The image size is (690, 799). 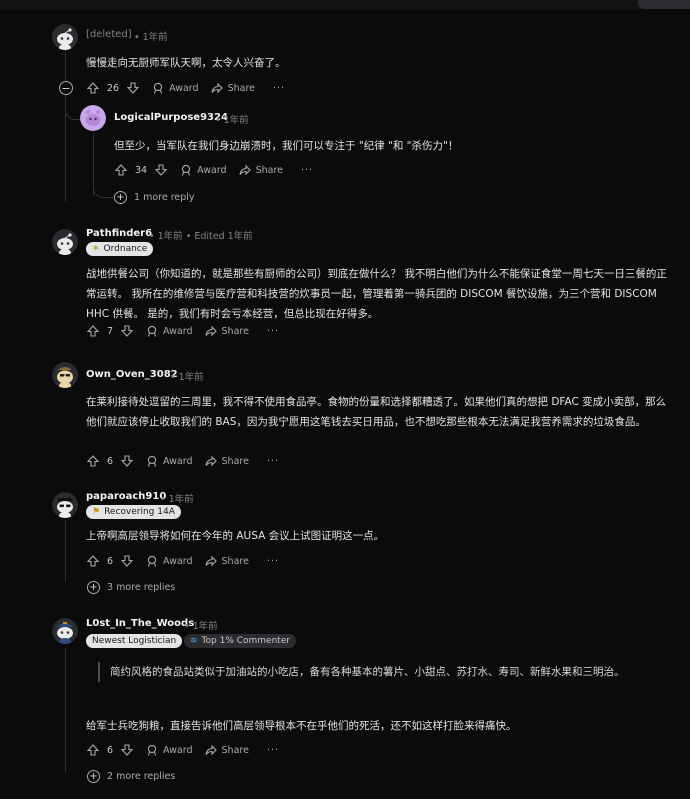 I want to click on thread-branch, so click(x=103, y=189).